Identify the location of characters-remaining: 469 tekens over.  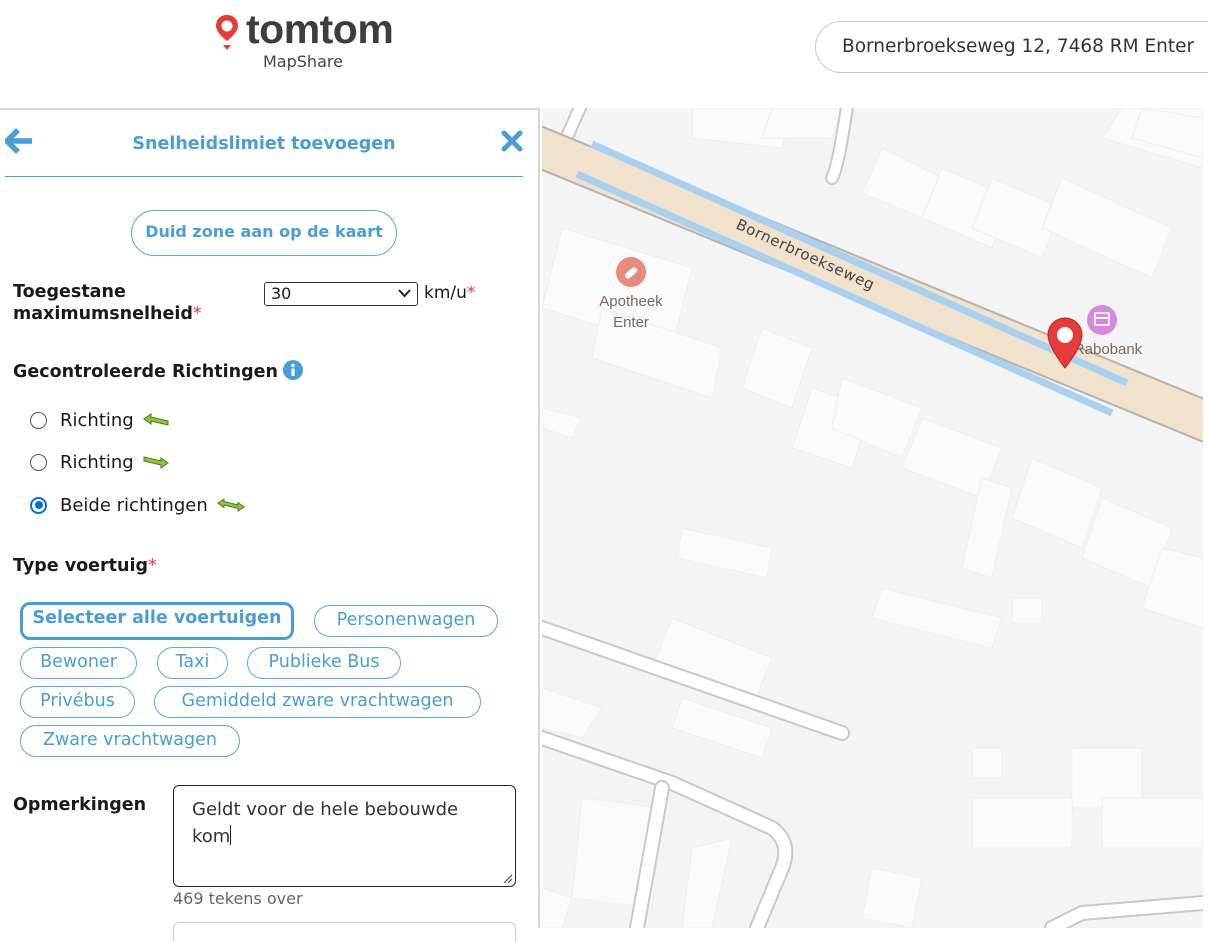
(238, 898).